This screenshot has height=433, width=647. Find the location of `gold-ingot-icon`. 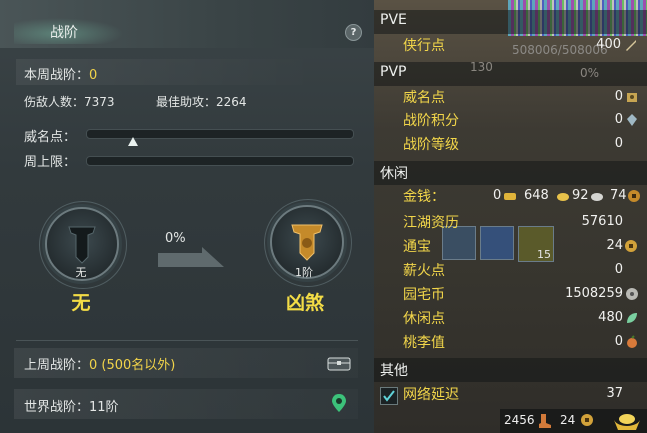

gold-ingot-icon is located at coordinates (510, 196).